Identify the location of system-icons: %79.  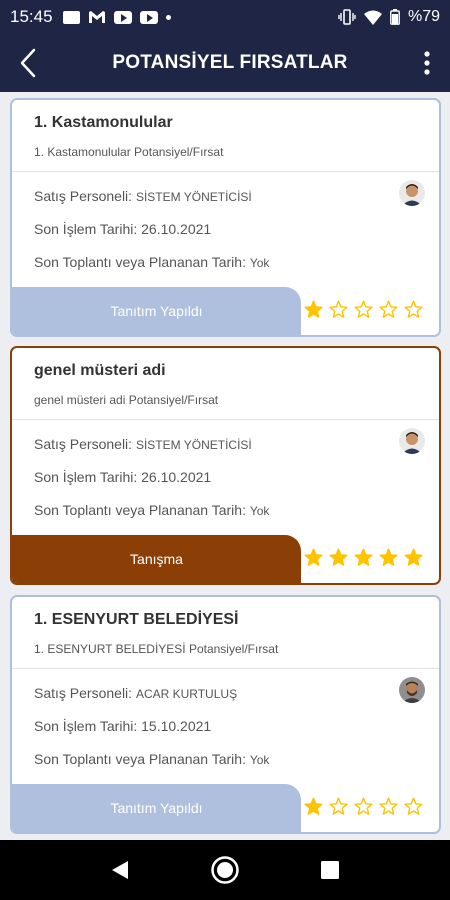
(389, 17).